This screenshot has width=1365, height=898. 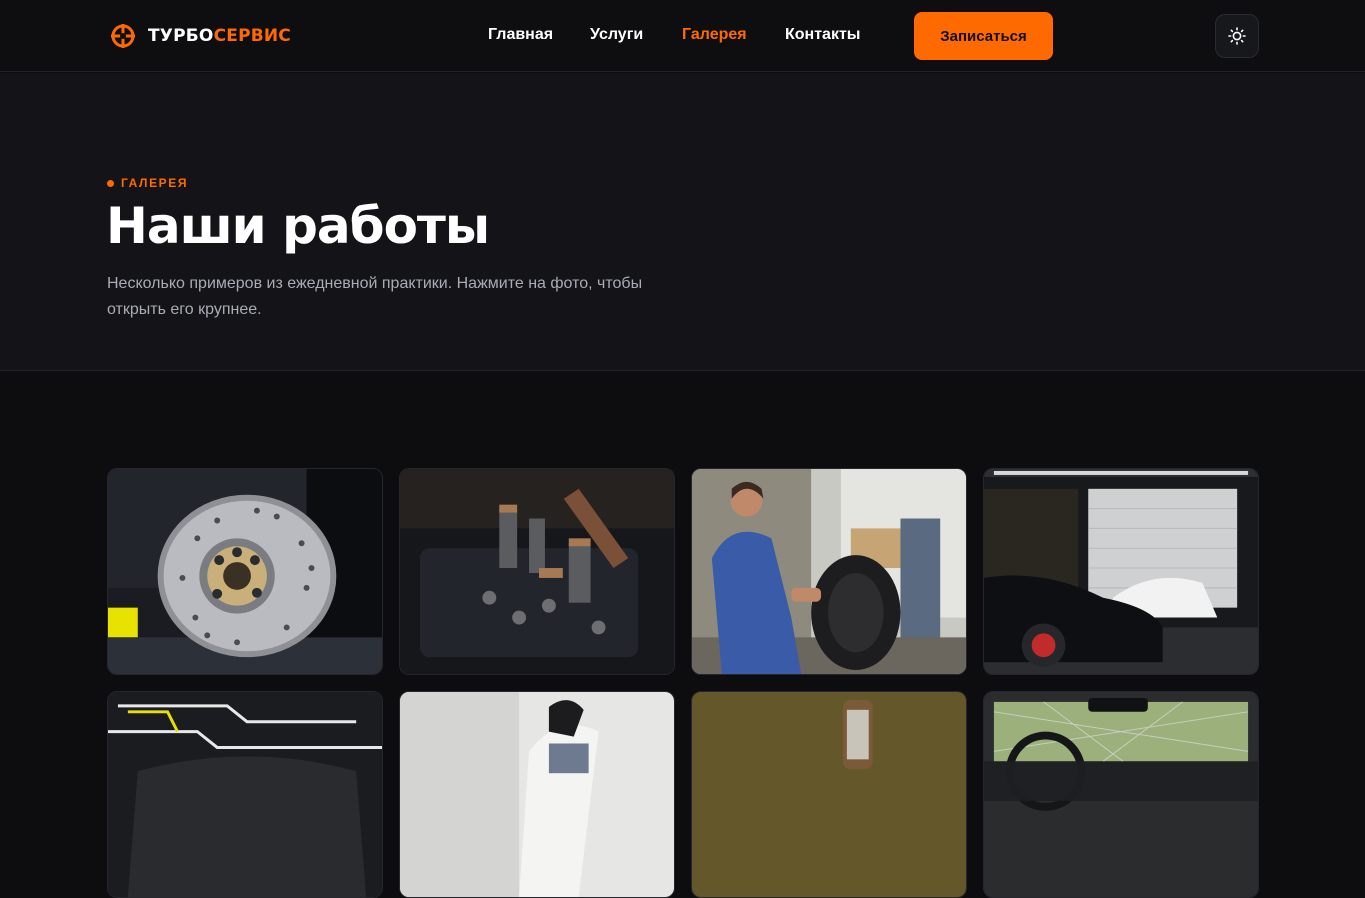 I want to click on brake-disc-photo, so click(x=245, y=571).